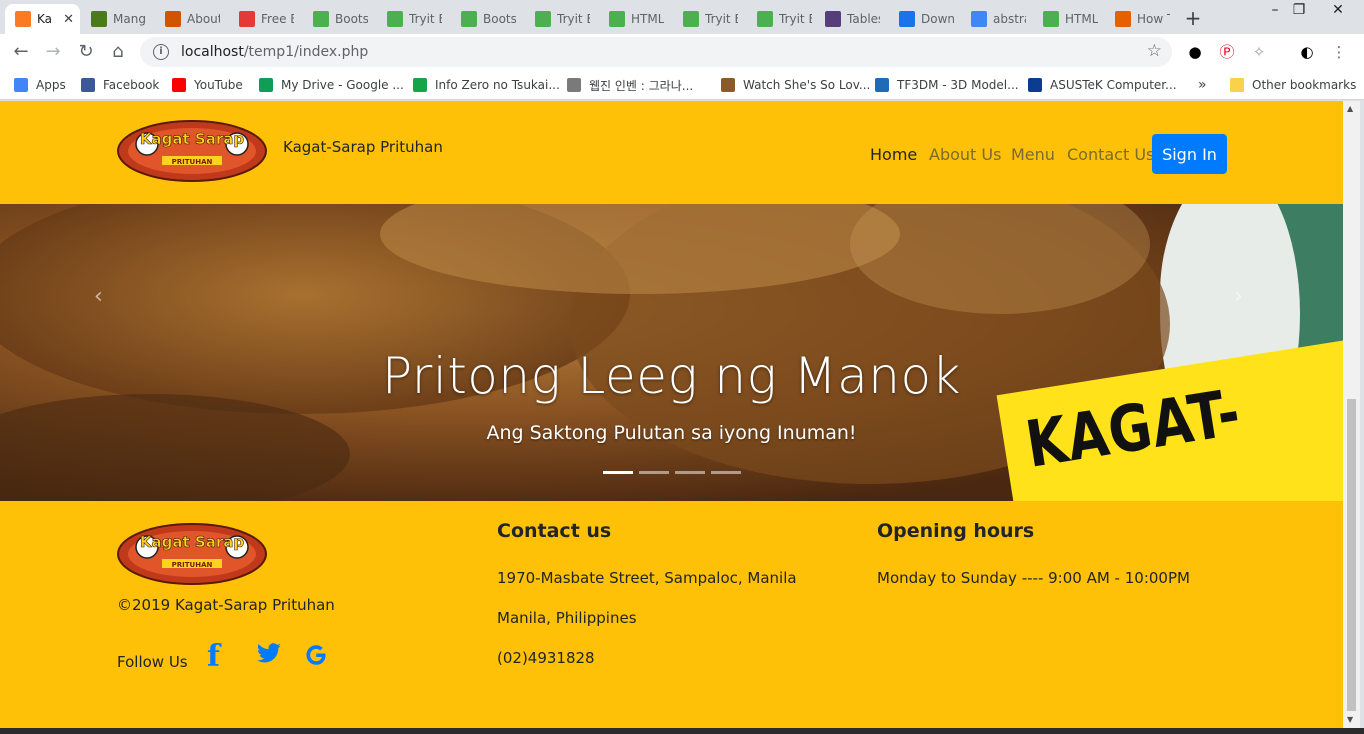 The image size is (1364, 734). I want to click on page-scrollbar: ▲ ▼, so click(1351, 414).